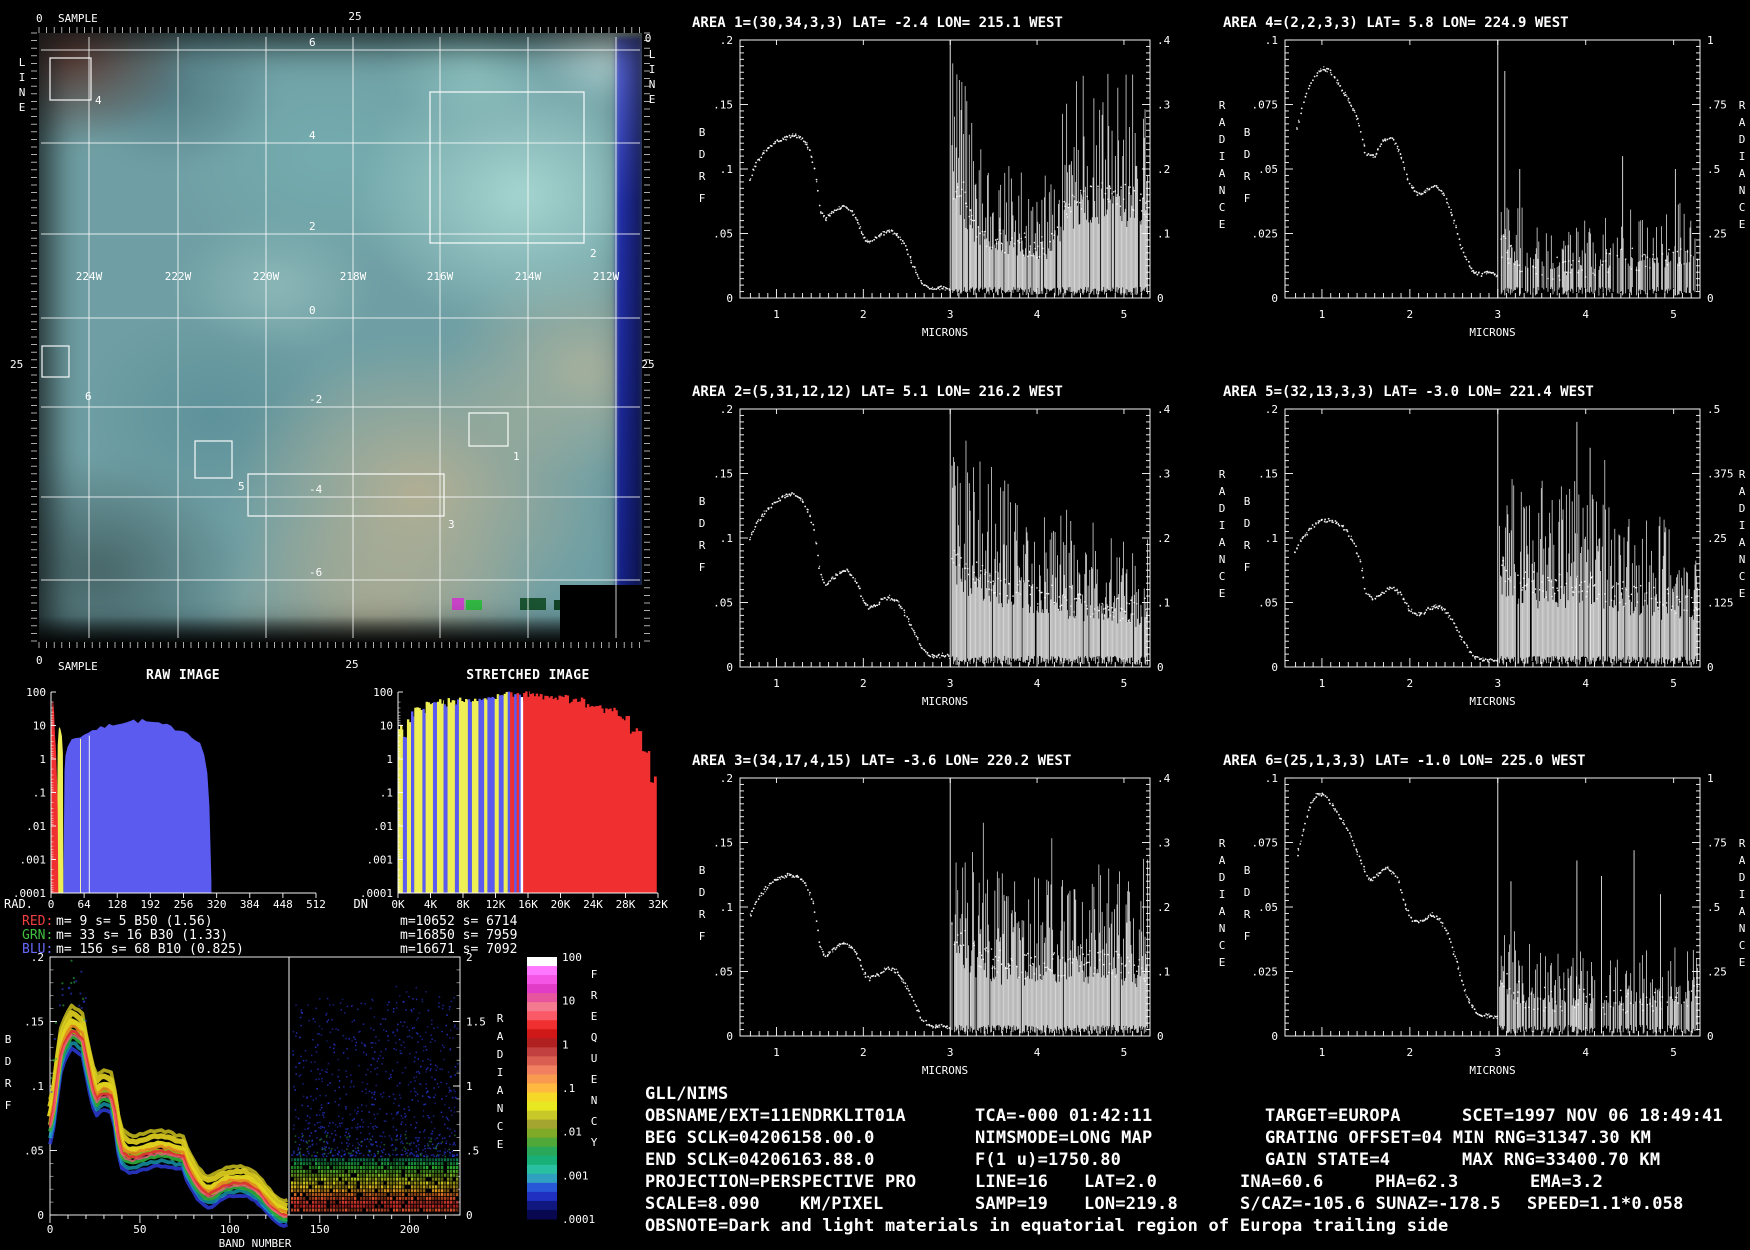 This screenshot has width=1750, height=1250. What do you see at coordinates (1673, 683) in the screenshot?
I see `svg-text: 5` at bounding box center [1673, 683].